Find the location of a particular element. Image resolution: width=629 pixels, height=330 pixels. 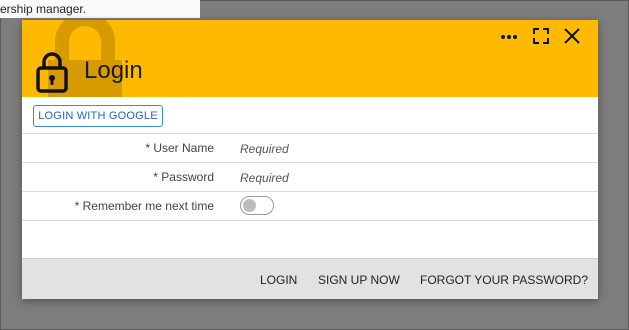

password-label: * Password is located at coordinates (183, 177).